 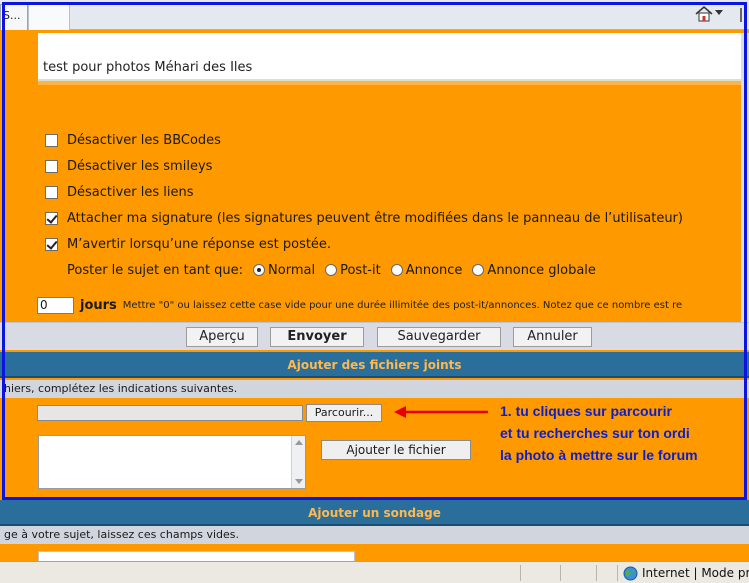 I want to click on option-disable-smileys: Désactiver les smileys, so click(x=128, y=166).